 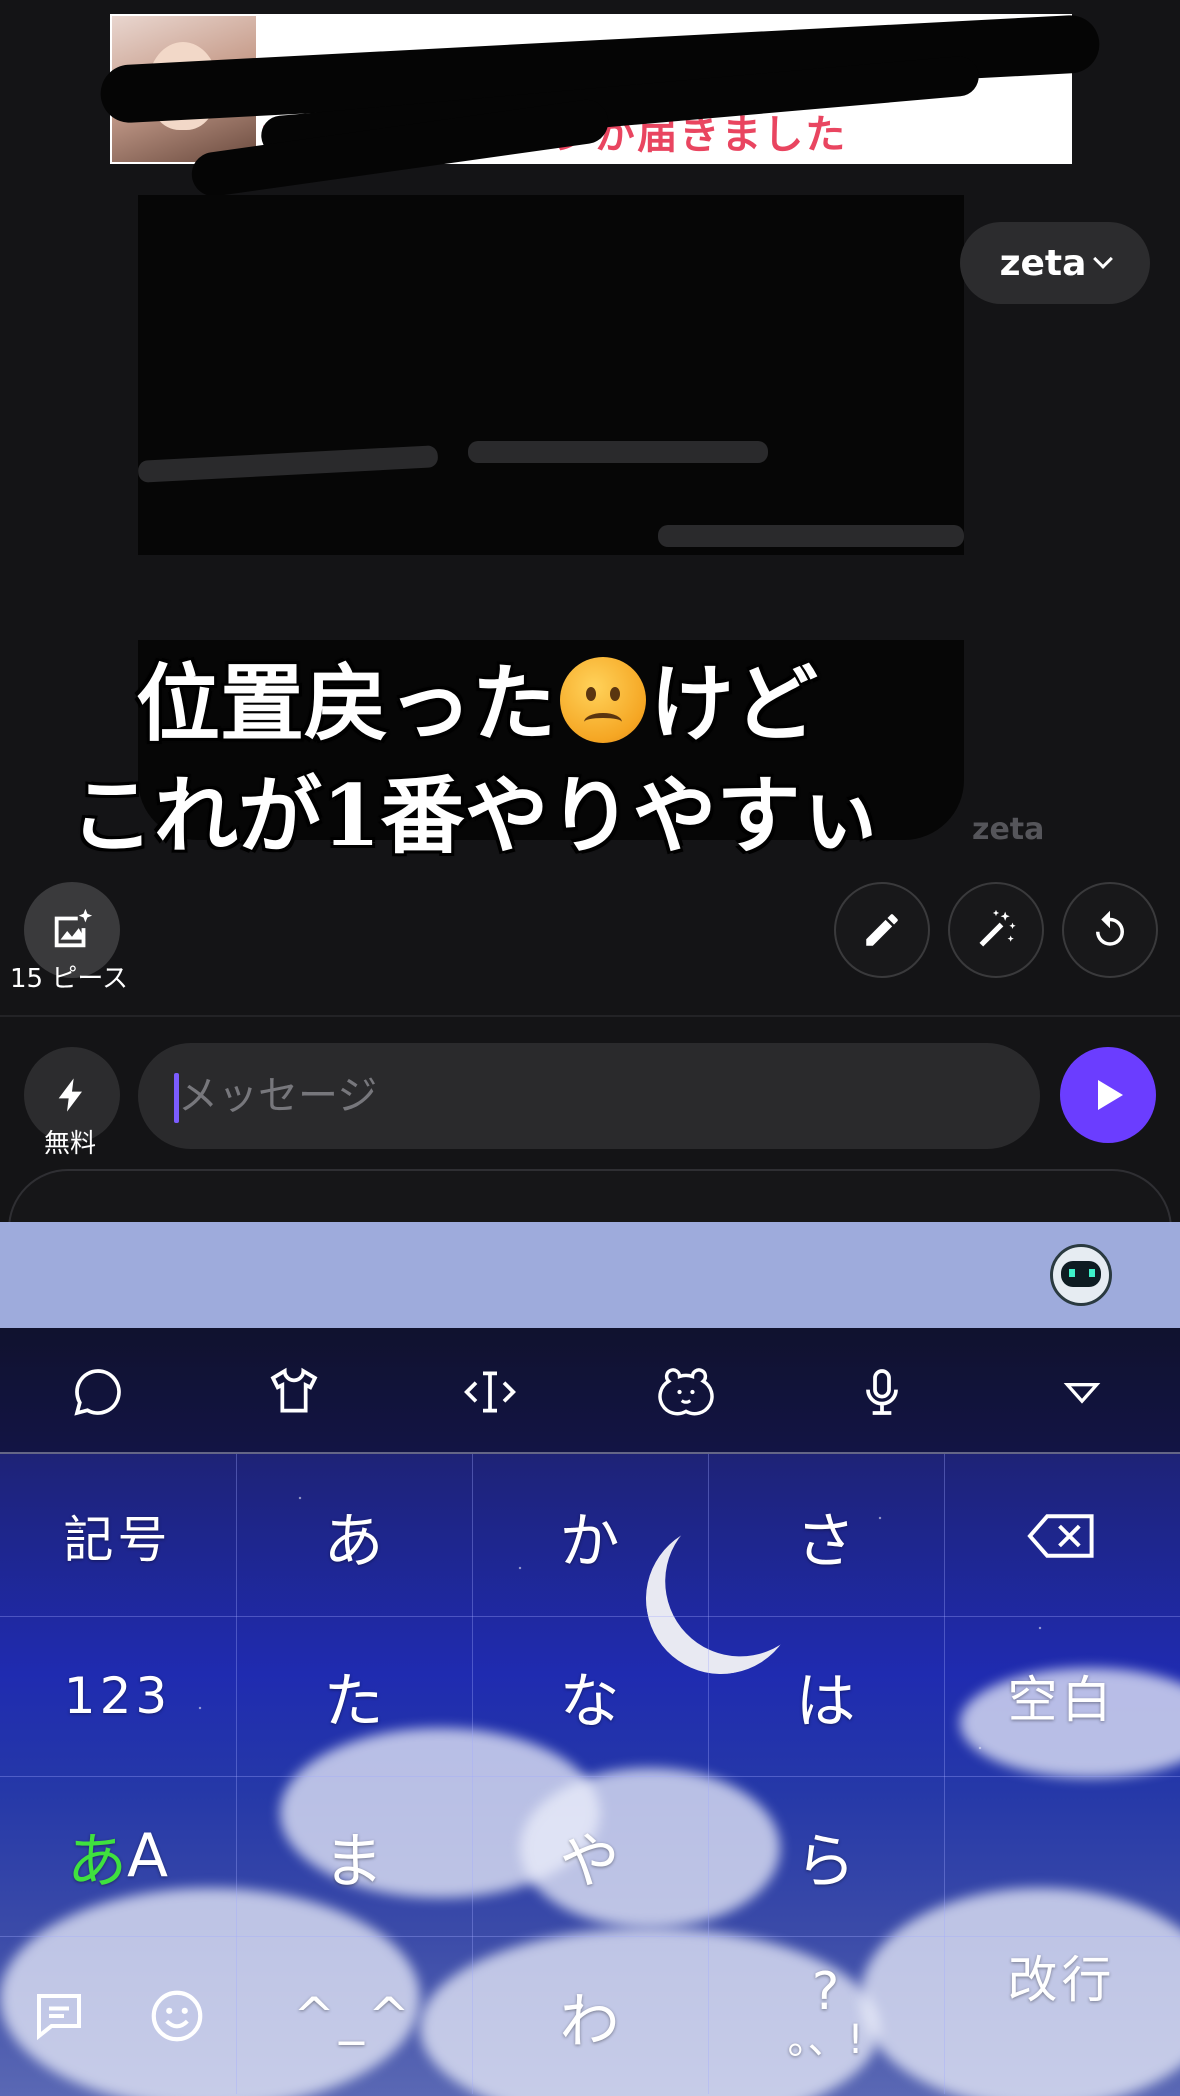 I want to click on pencil-icon, so click(x=882, y=930).